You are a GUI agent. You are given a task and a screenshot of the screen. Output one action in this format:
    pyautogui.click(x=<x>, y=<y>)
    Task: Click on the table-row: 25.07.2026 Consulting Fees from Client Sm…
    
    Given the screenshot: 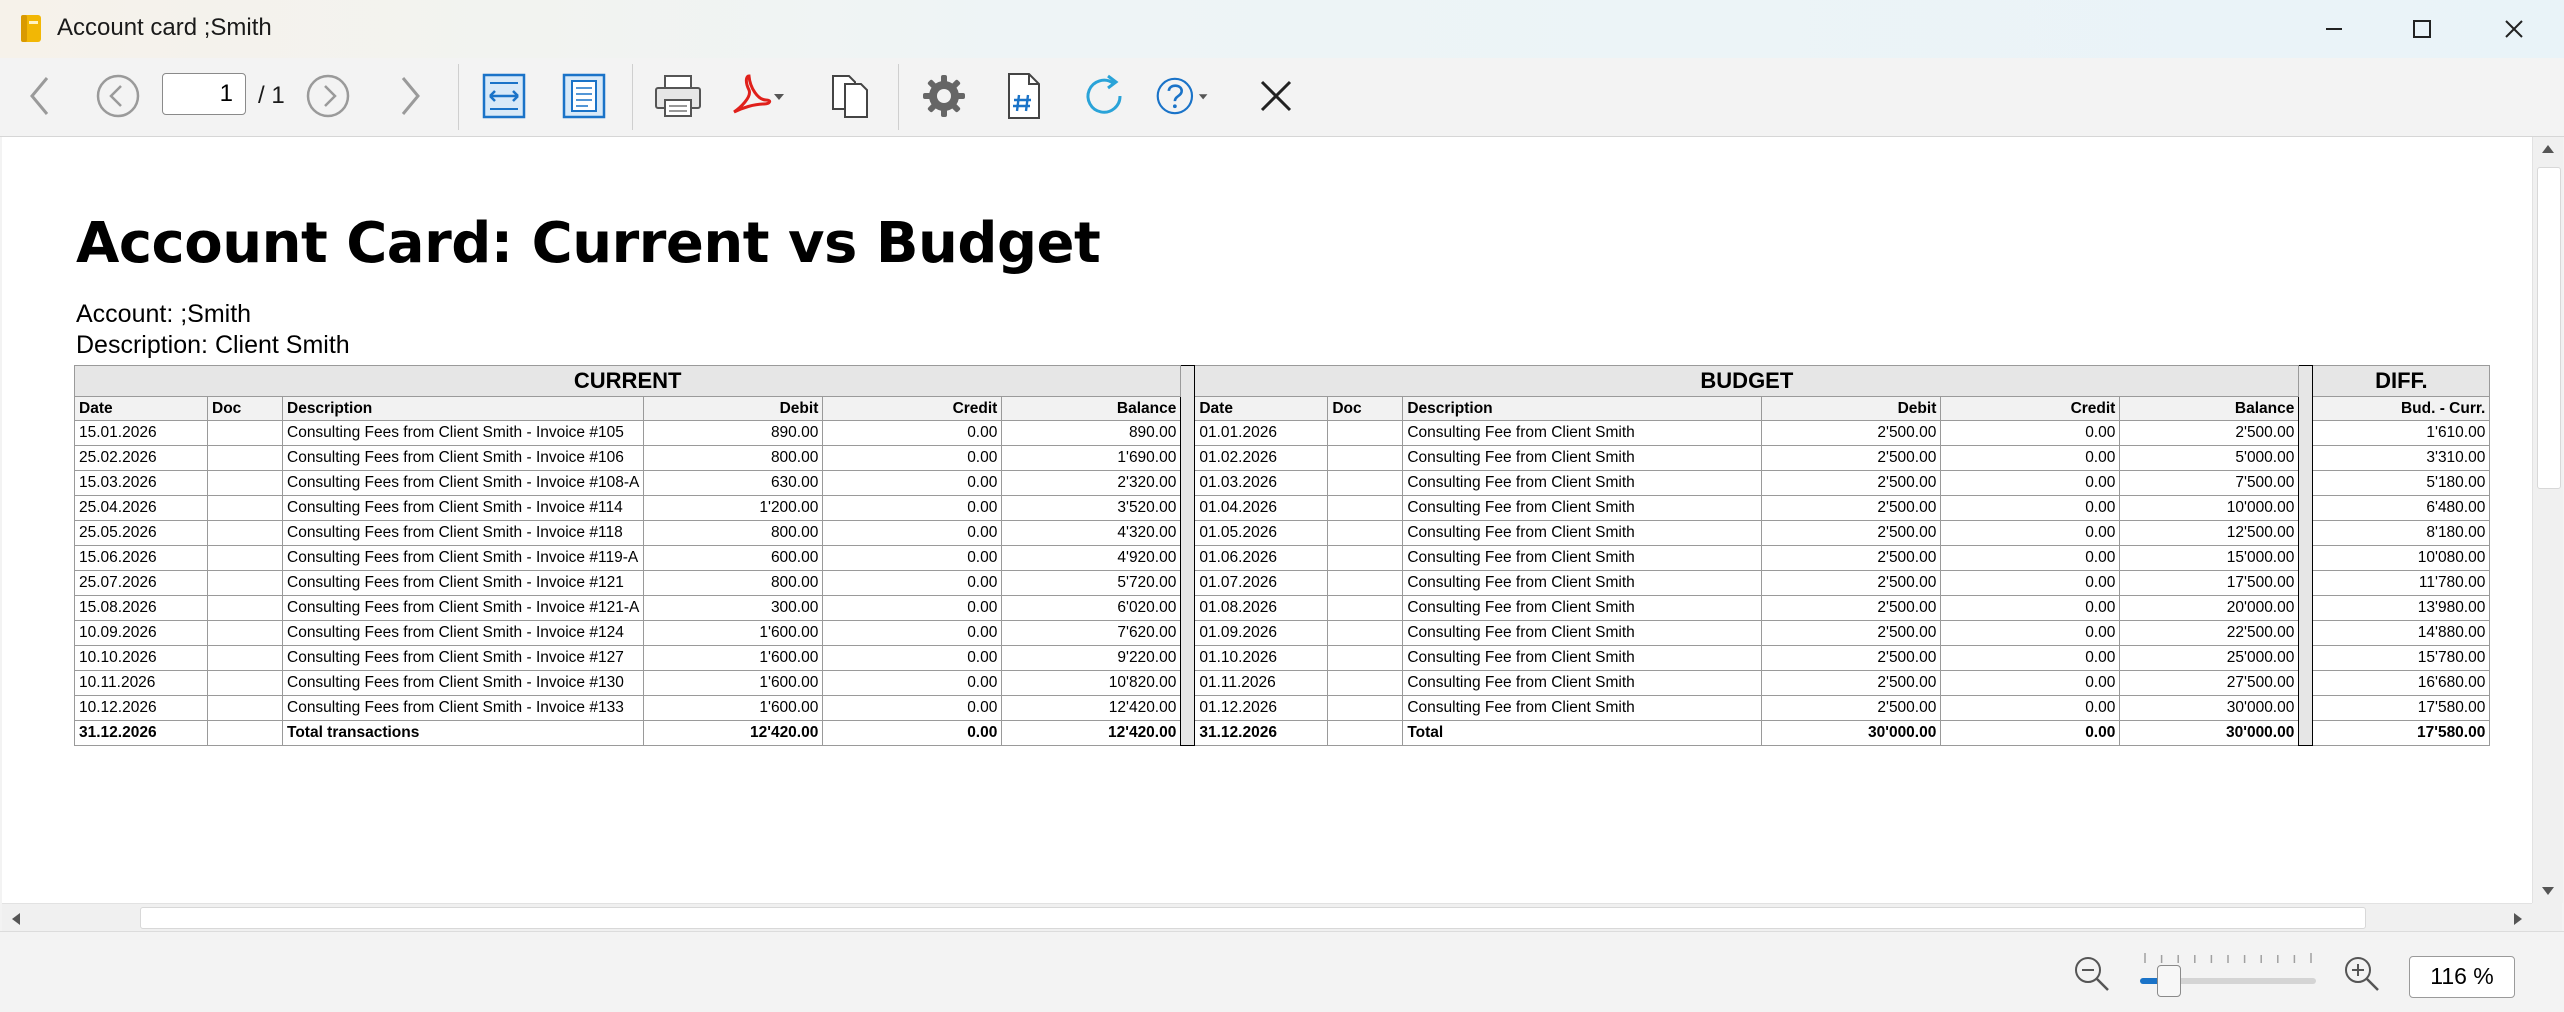 What is the action you would take?
    pyautogui.click(x=1282, y=583)
    